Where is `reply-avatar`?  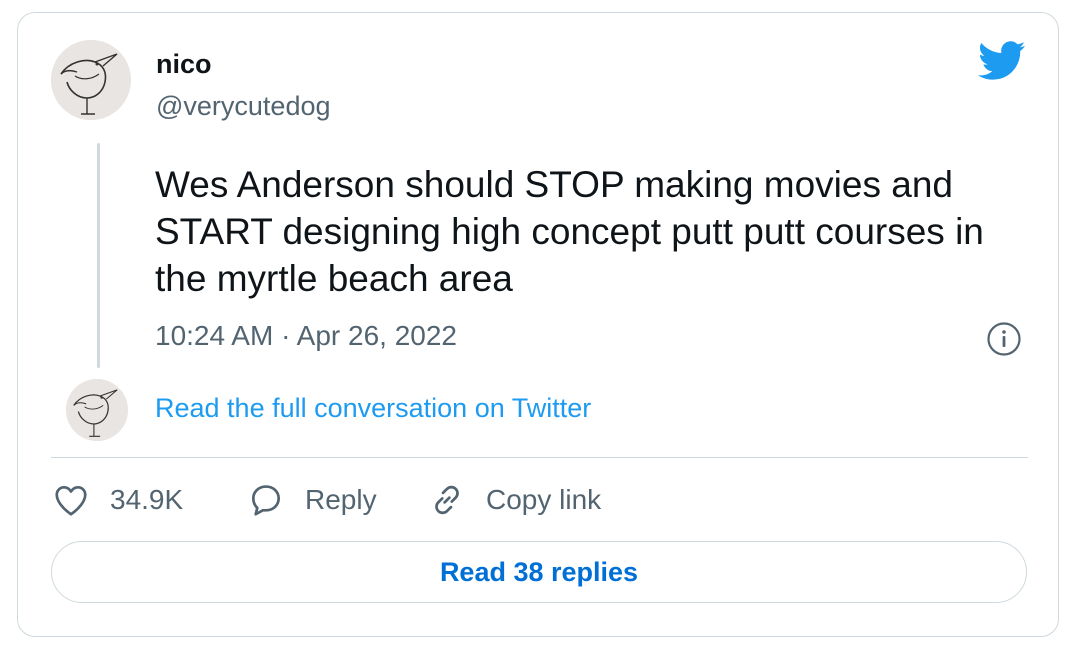 reply-avatar is located at coordinates (97, 410).